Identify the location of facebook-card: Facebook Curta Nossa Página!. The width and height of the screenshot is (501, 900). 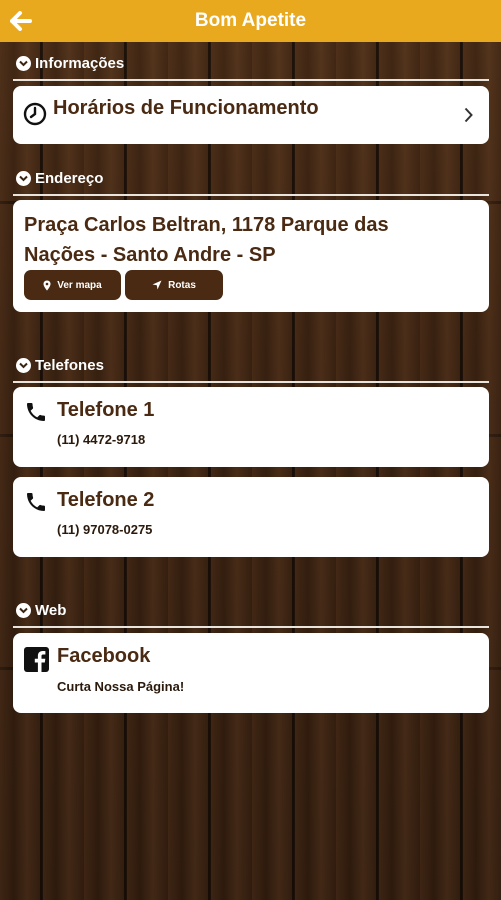
(251, 673).